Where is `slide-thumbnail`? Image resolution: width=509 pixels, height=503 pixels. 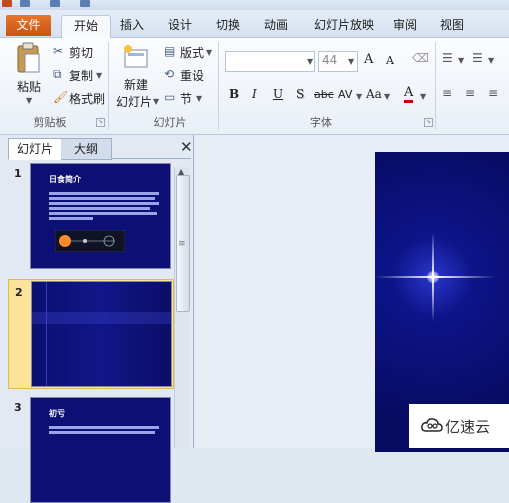 slide-thumbnail is located at coordinates (101, 334).